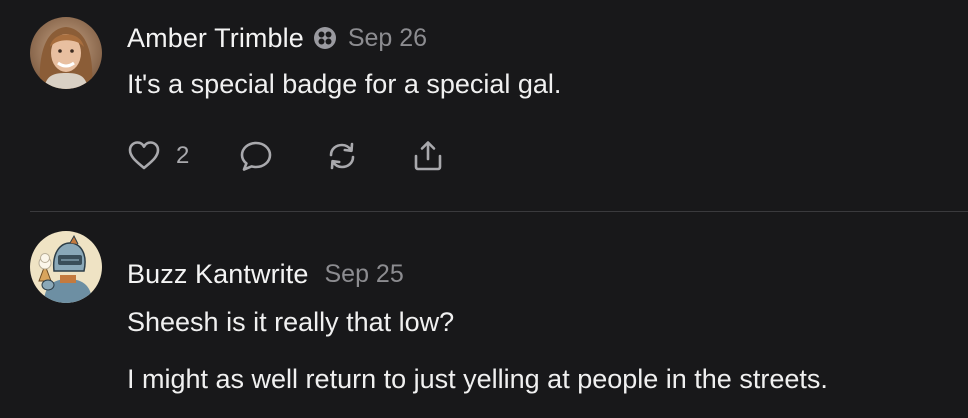 The image size is (968, 418). Describe the element at coordinates (217, 274) in the screenshot. I see `author-name: Buzz Kantwrite` at that location.